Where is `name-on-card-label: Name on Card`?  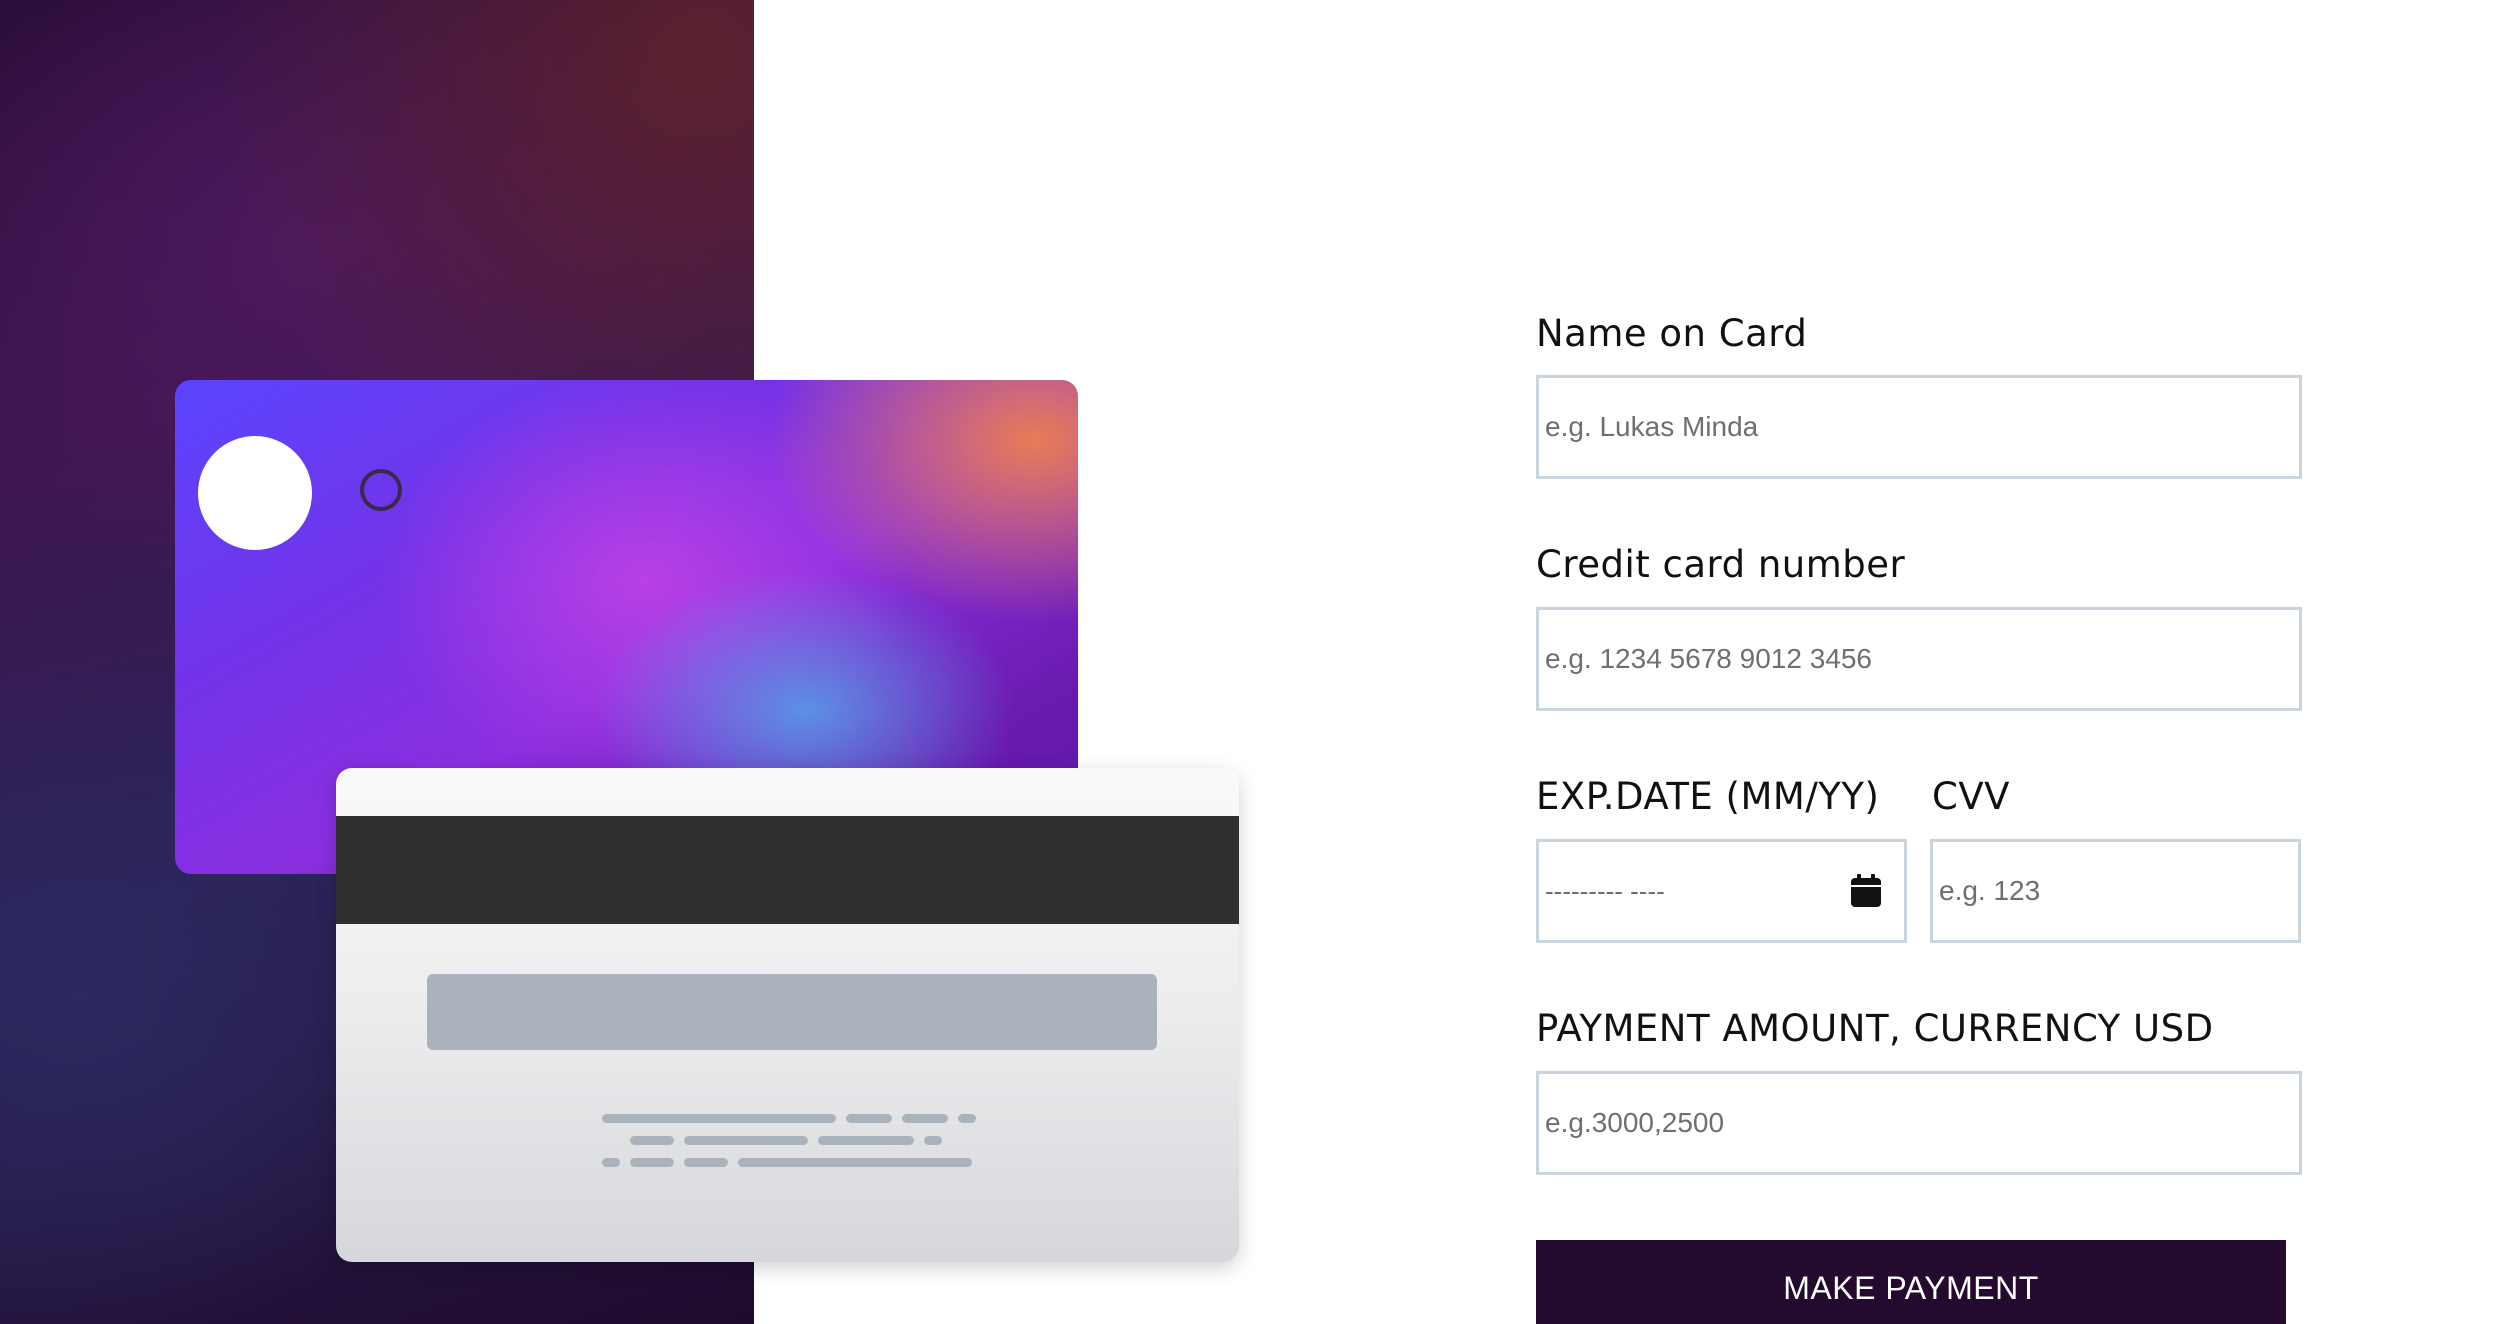
name-on-card-label: Name on Card is located at coordinates (1672, 333).